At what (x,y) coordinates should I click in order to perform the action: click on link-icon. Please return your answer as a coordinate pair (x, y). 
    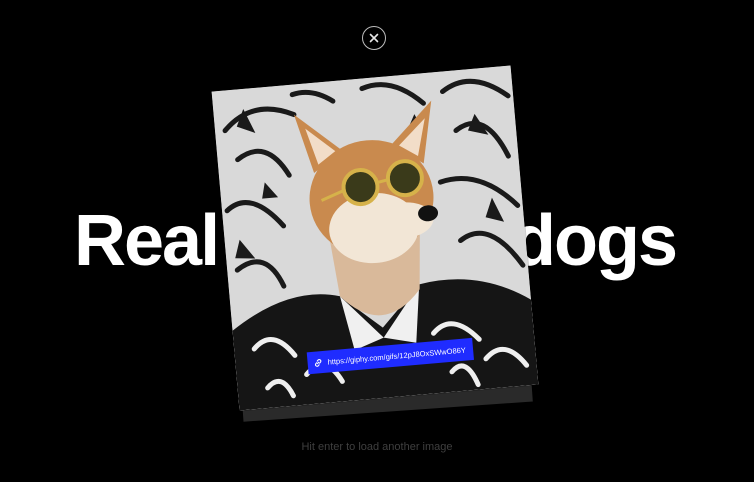
    Looking at the image, I should click on (318, 363).